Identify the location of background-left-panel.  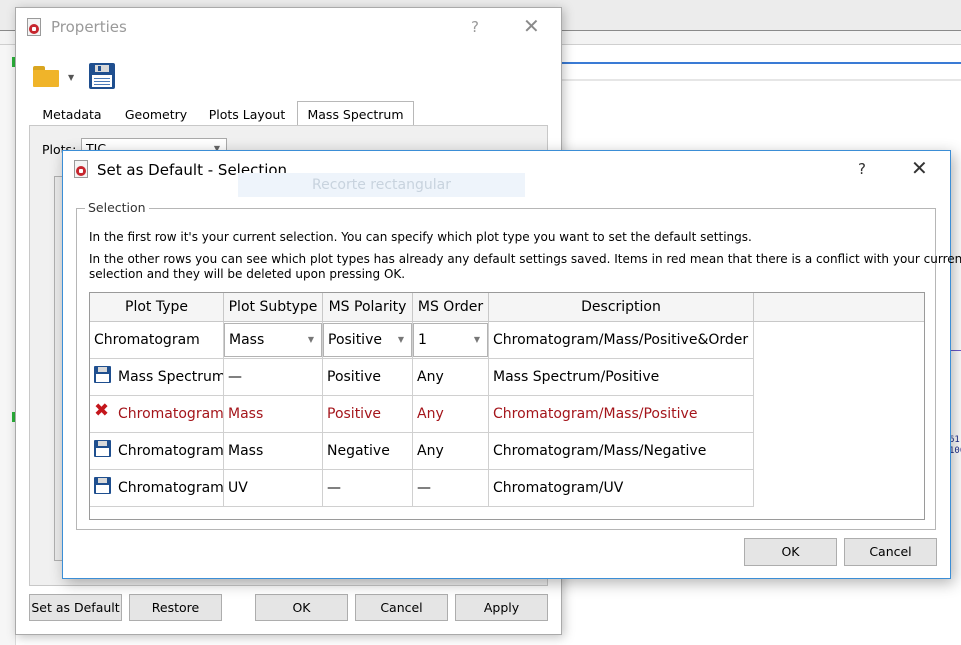
(8, 345).